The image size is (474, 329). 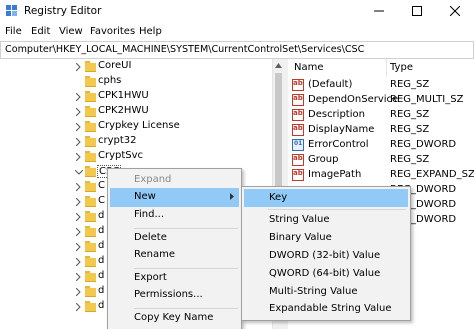 What do you see at coordinates (381, 175) in the screenshot?
I see `value-row: ImagePath REG_EXPAND_SZ` at bounding box center [381, 175].